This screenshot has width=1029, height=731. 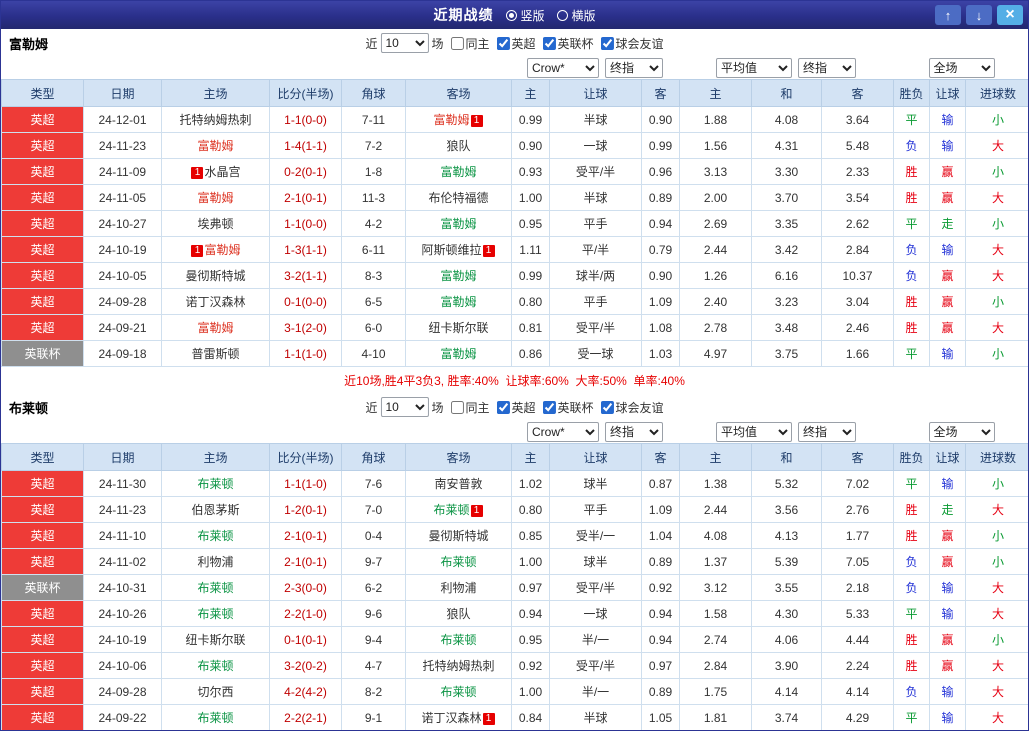 I want to click on epl-label: 英超, so click(x=523, y=407).